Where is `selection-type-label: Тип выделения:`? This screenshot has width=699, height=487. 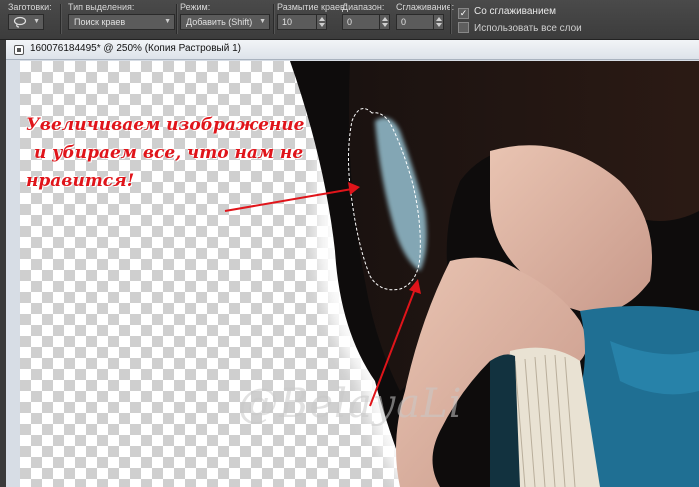 selection-type-label: Тип выделения: is located at coordinates (101, 7).